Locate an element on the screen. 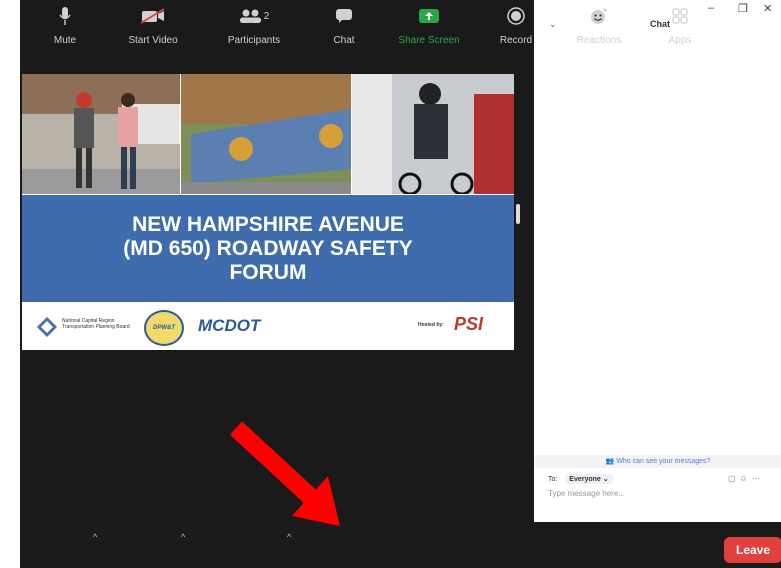 The height and width of the screenshot is (568, 781). smiley-plus-icon is located at coordinates (599, 16).